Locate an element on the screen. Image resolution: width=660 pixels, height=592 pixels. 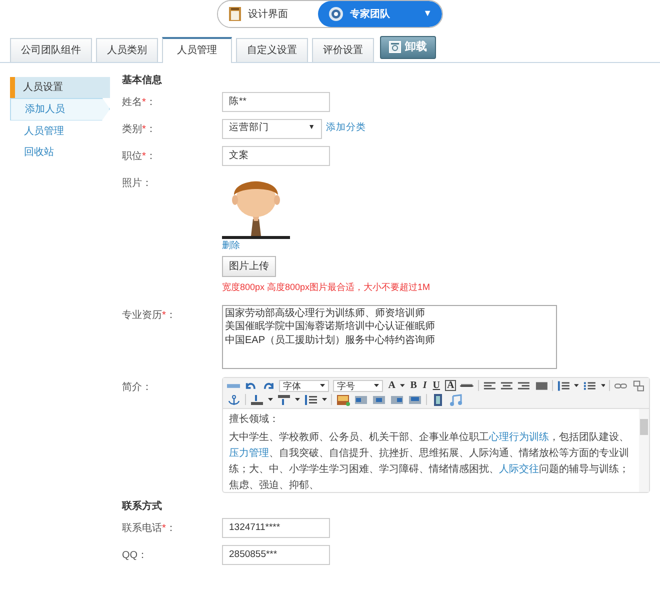
upload-button: 图片上传 is located at coordinates (249, 266).